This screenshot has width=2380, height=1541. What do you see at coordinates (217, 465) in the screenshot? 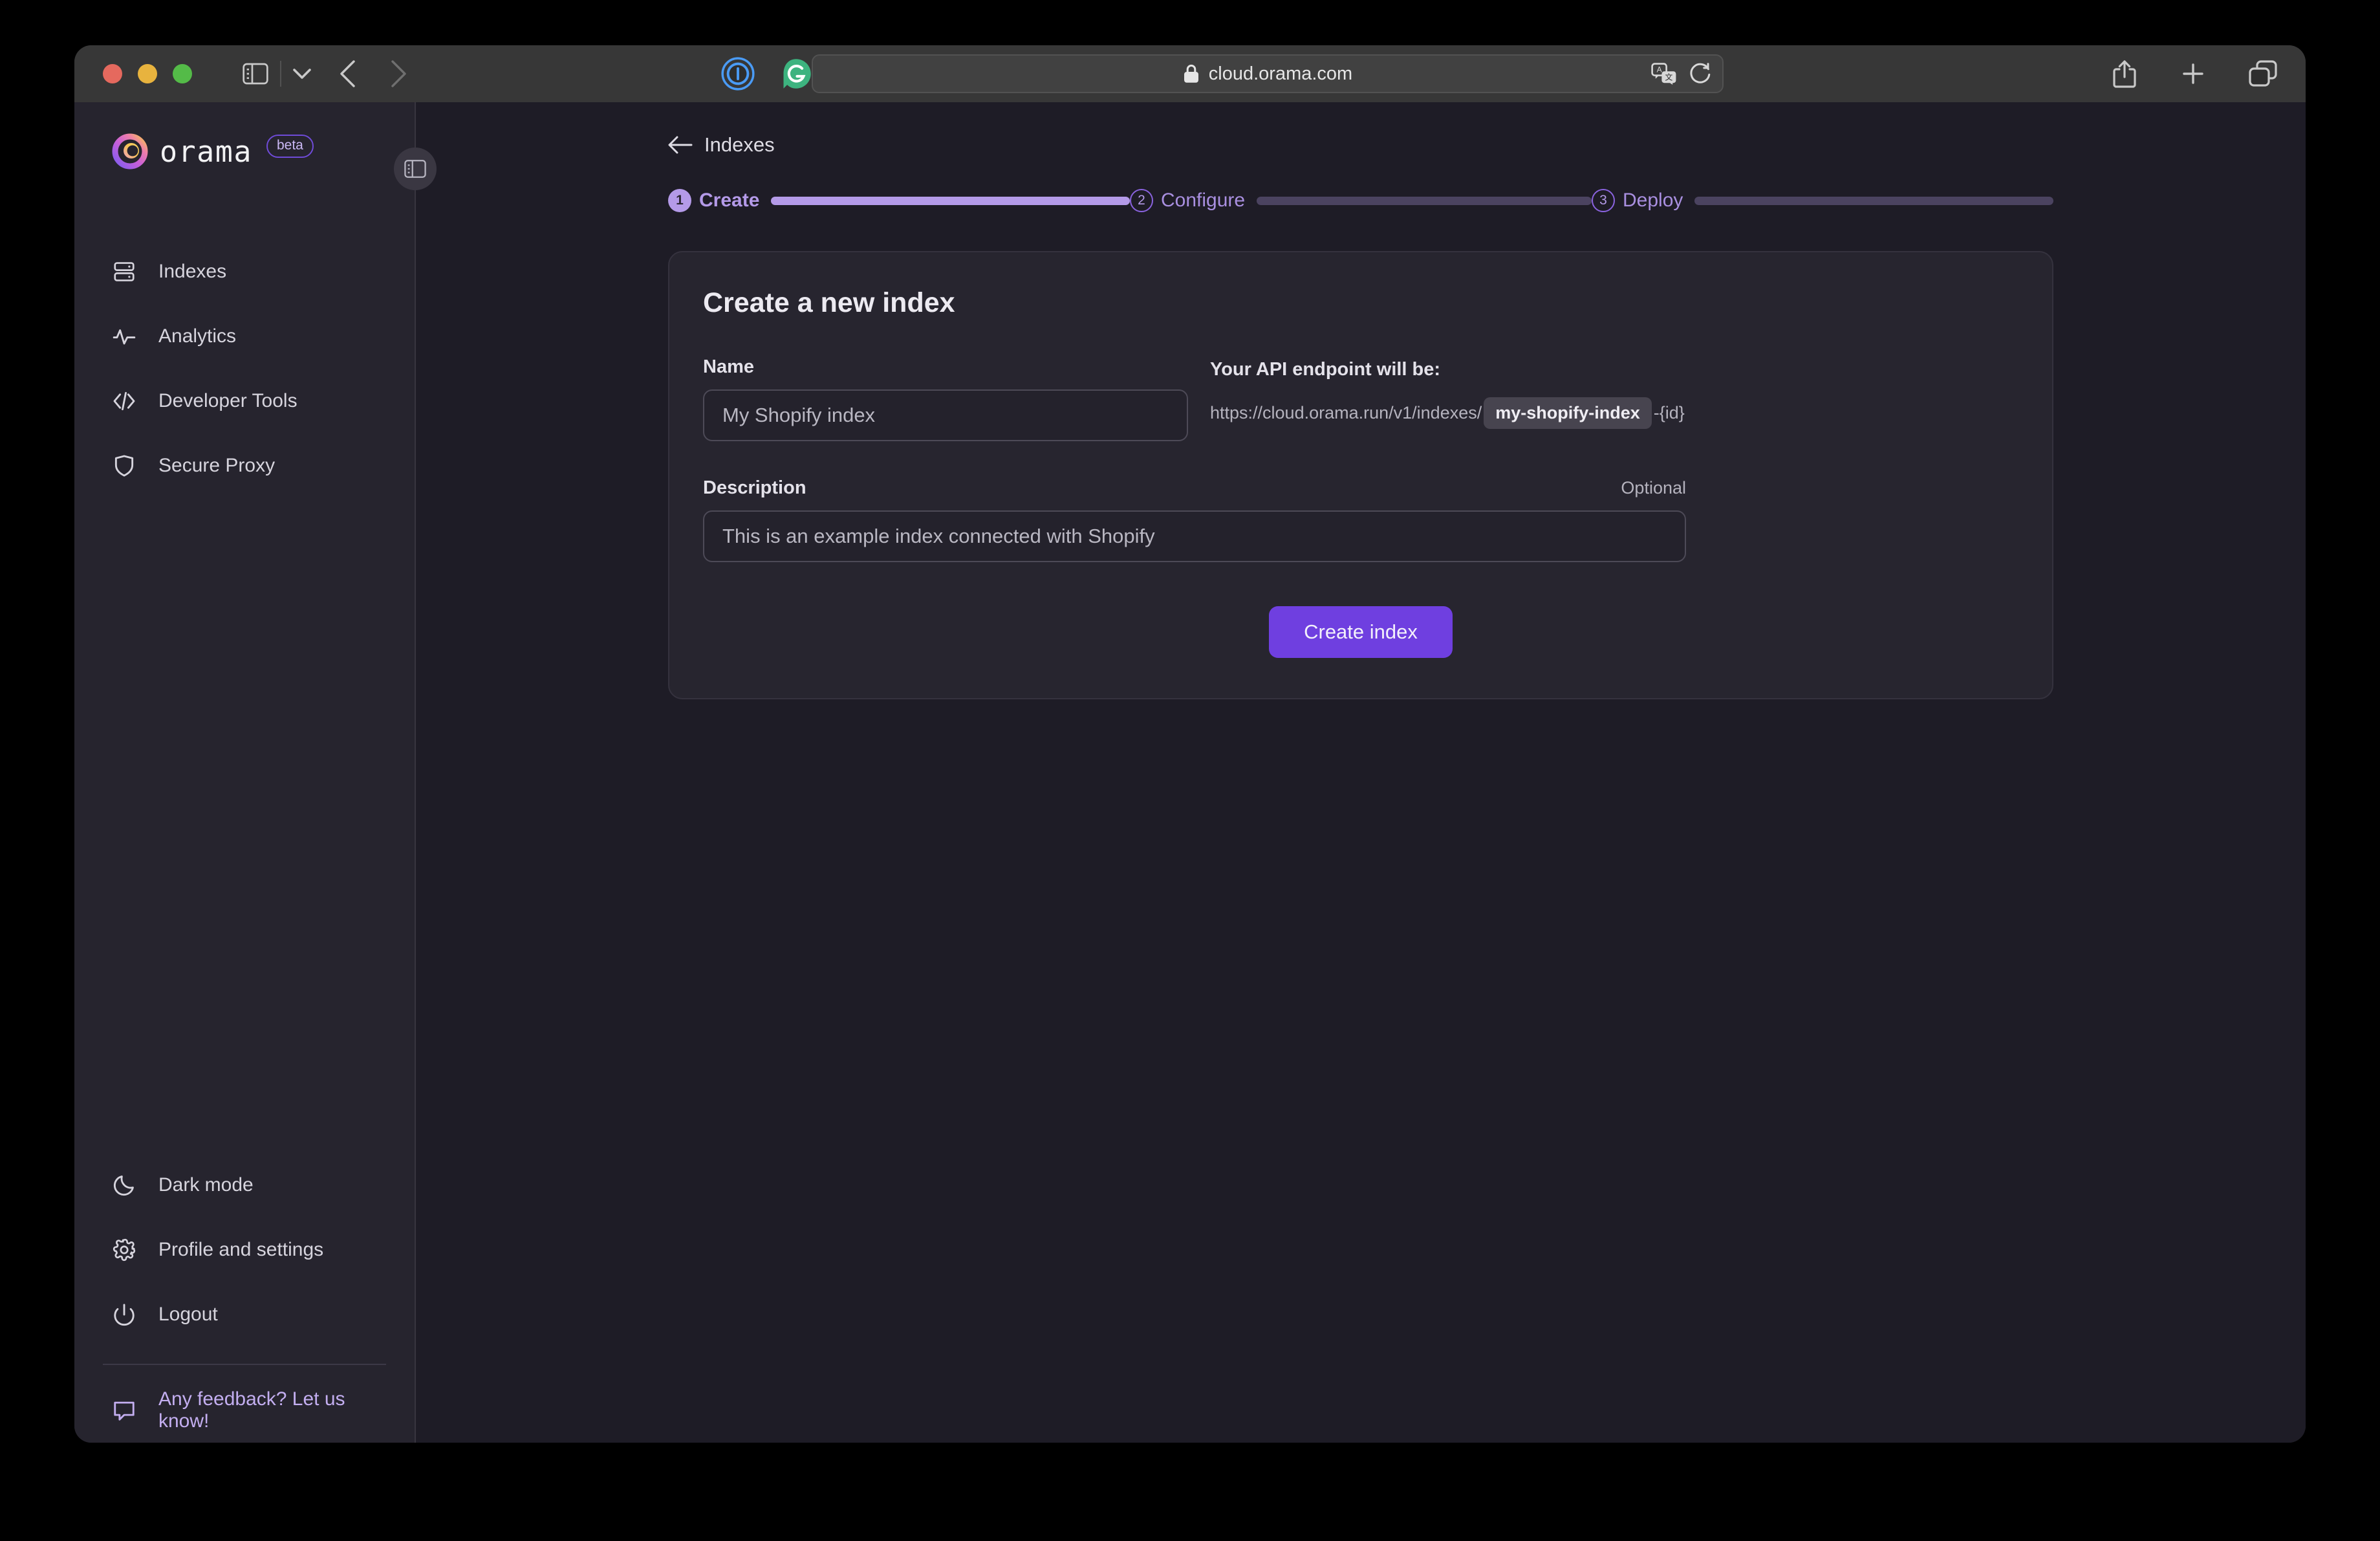
I see `sidebar-item-label: Secure Proxy` at bounding box center [217, 465].